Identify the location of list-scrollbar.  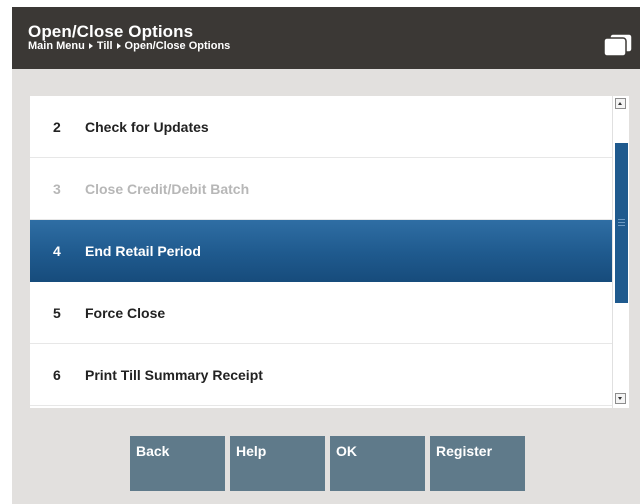
(620, 252).